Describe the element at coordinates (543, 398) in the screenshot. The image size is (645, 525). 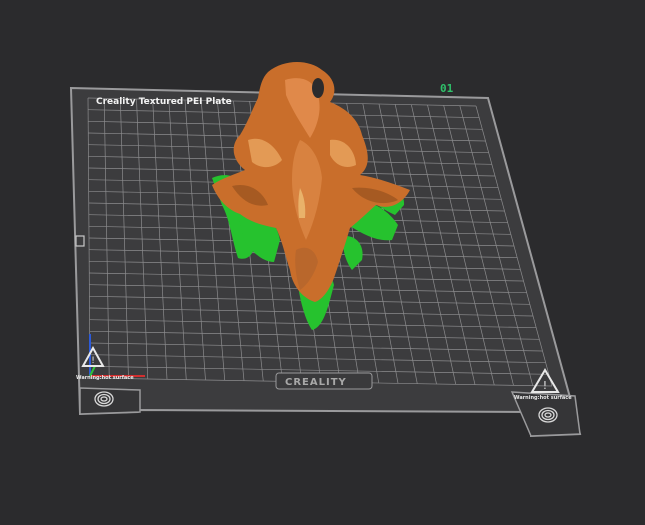
I see `hot-surface-warning-right: Warning:hot surface` at that location.